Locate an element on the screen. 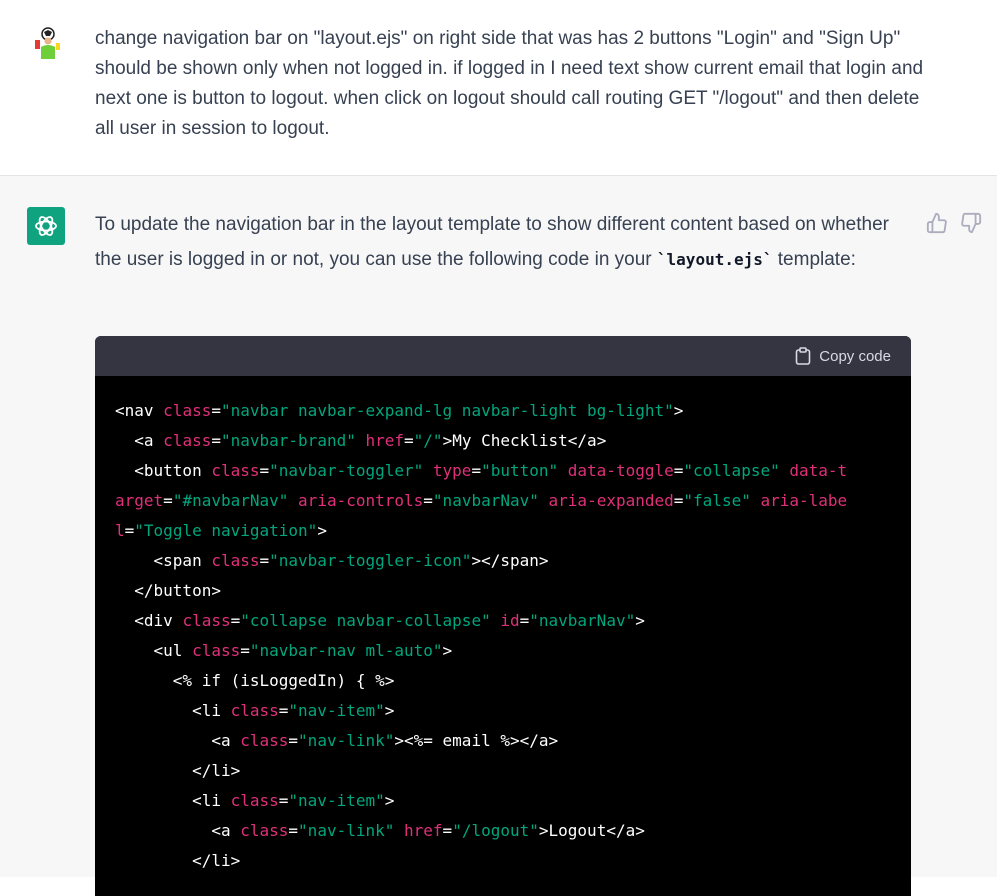  code-token-text: <div is located at coordinates (149, 620).